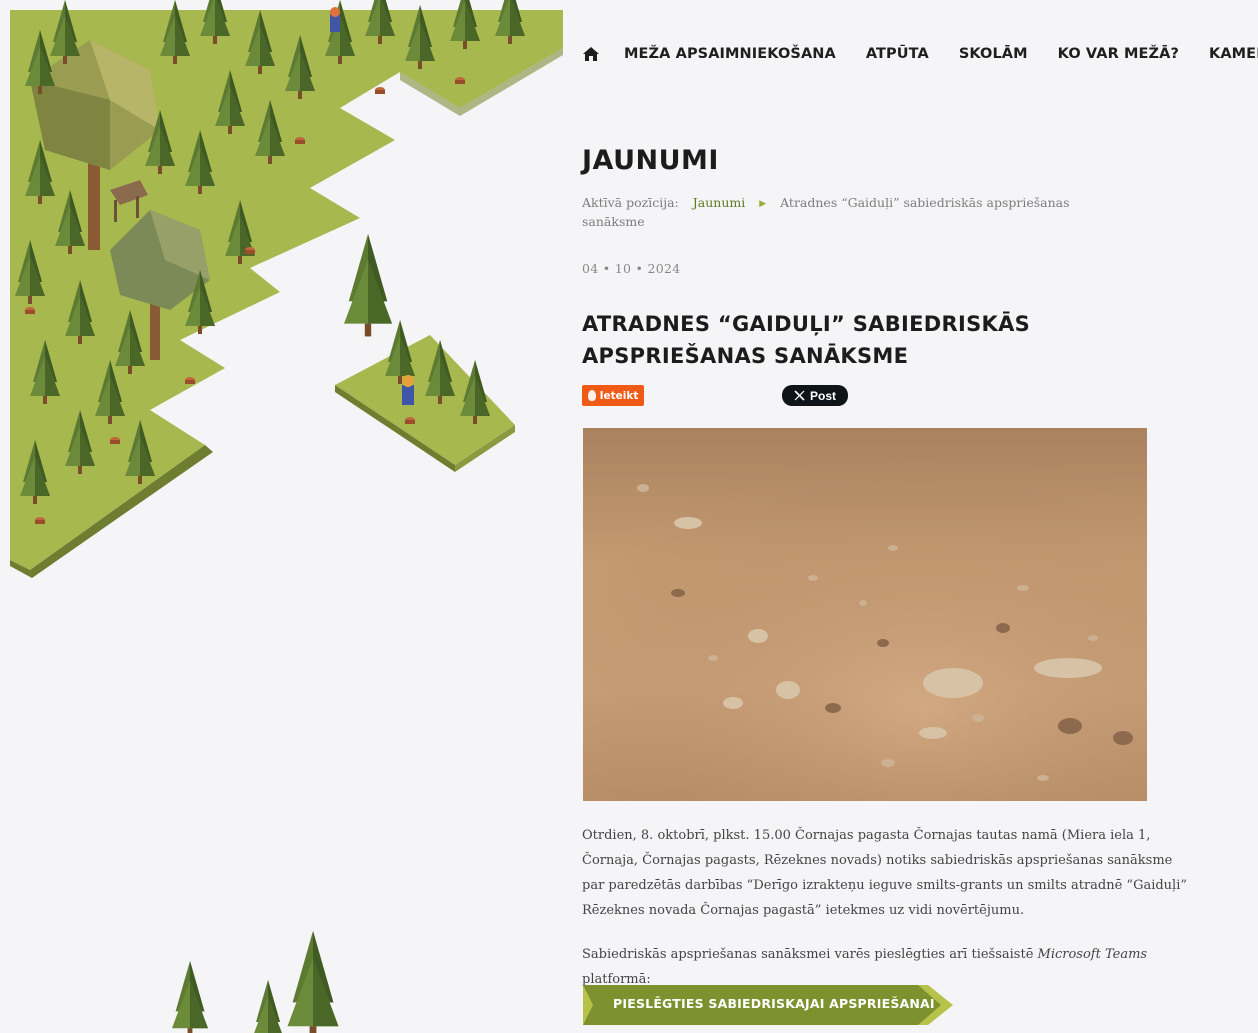 This screenshot has height=1033, width=1258. I want to click on article-date: 04 • 10 • 2024, so click(631, 268).